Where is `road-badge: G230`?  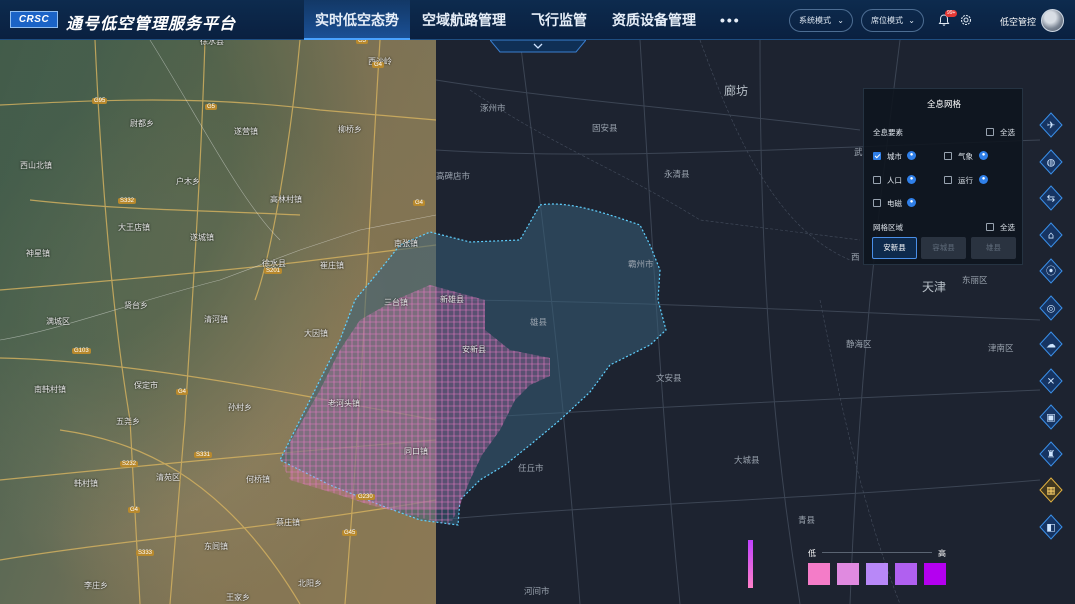 road-badge: G230 is located at coordinates (365, 497).